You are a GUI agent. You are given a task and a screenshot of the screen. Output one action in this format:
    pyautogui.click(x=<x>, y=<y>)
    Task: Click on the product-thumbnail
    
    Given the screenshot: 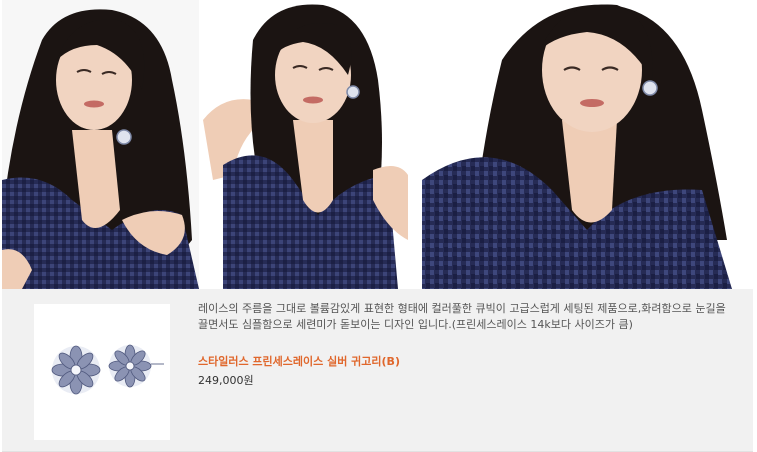 What is the action you would take?
    pyautogui.click(x=102, y=372)
    